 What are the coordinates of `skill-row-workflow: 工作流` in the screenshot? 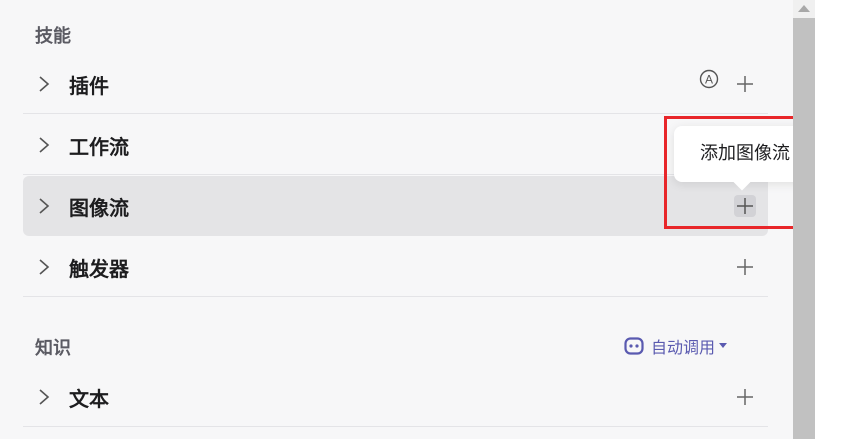 It's located at (395, 145).